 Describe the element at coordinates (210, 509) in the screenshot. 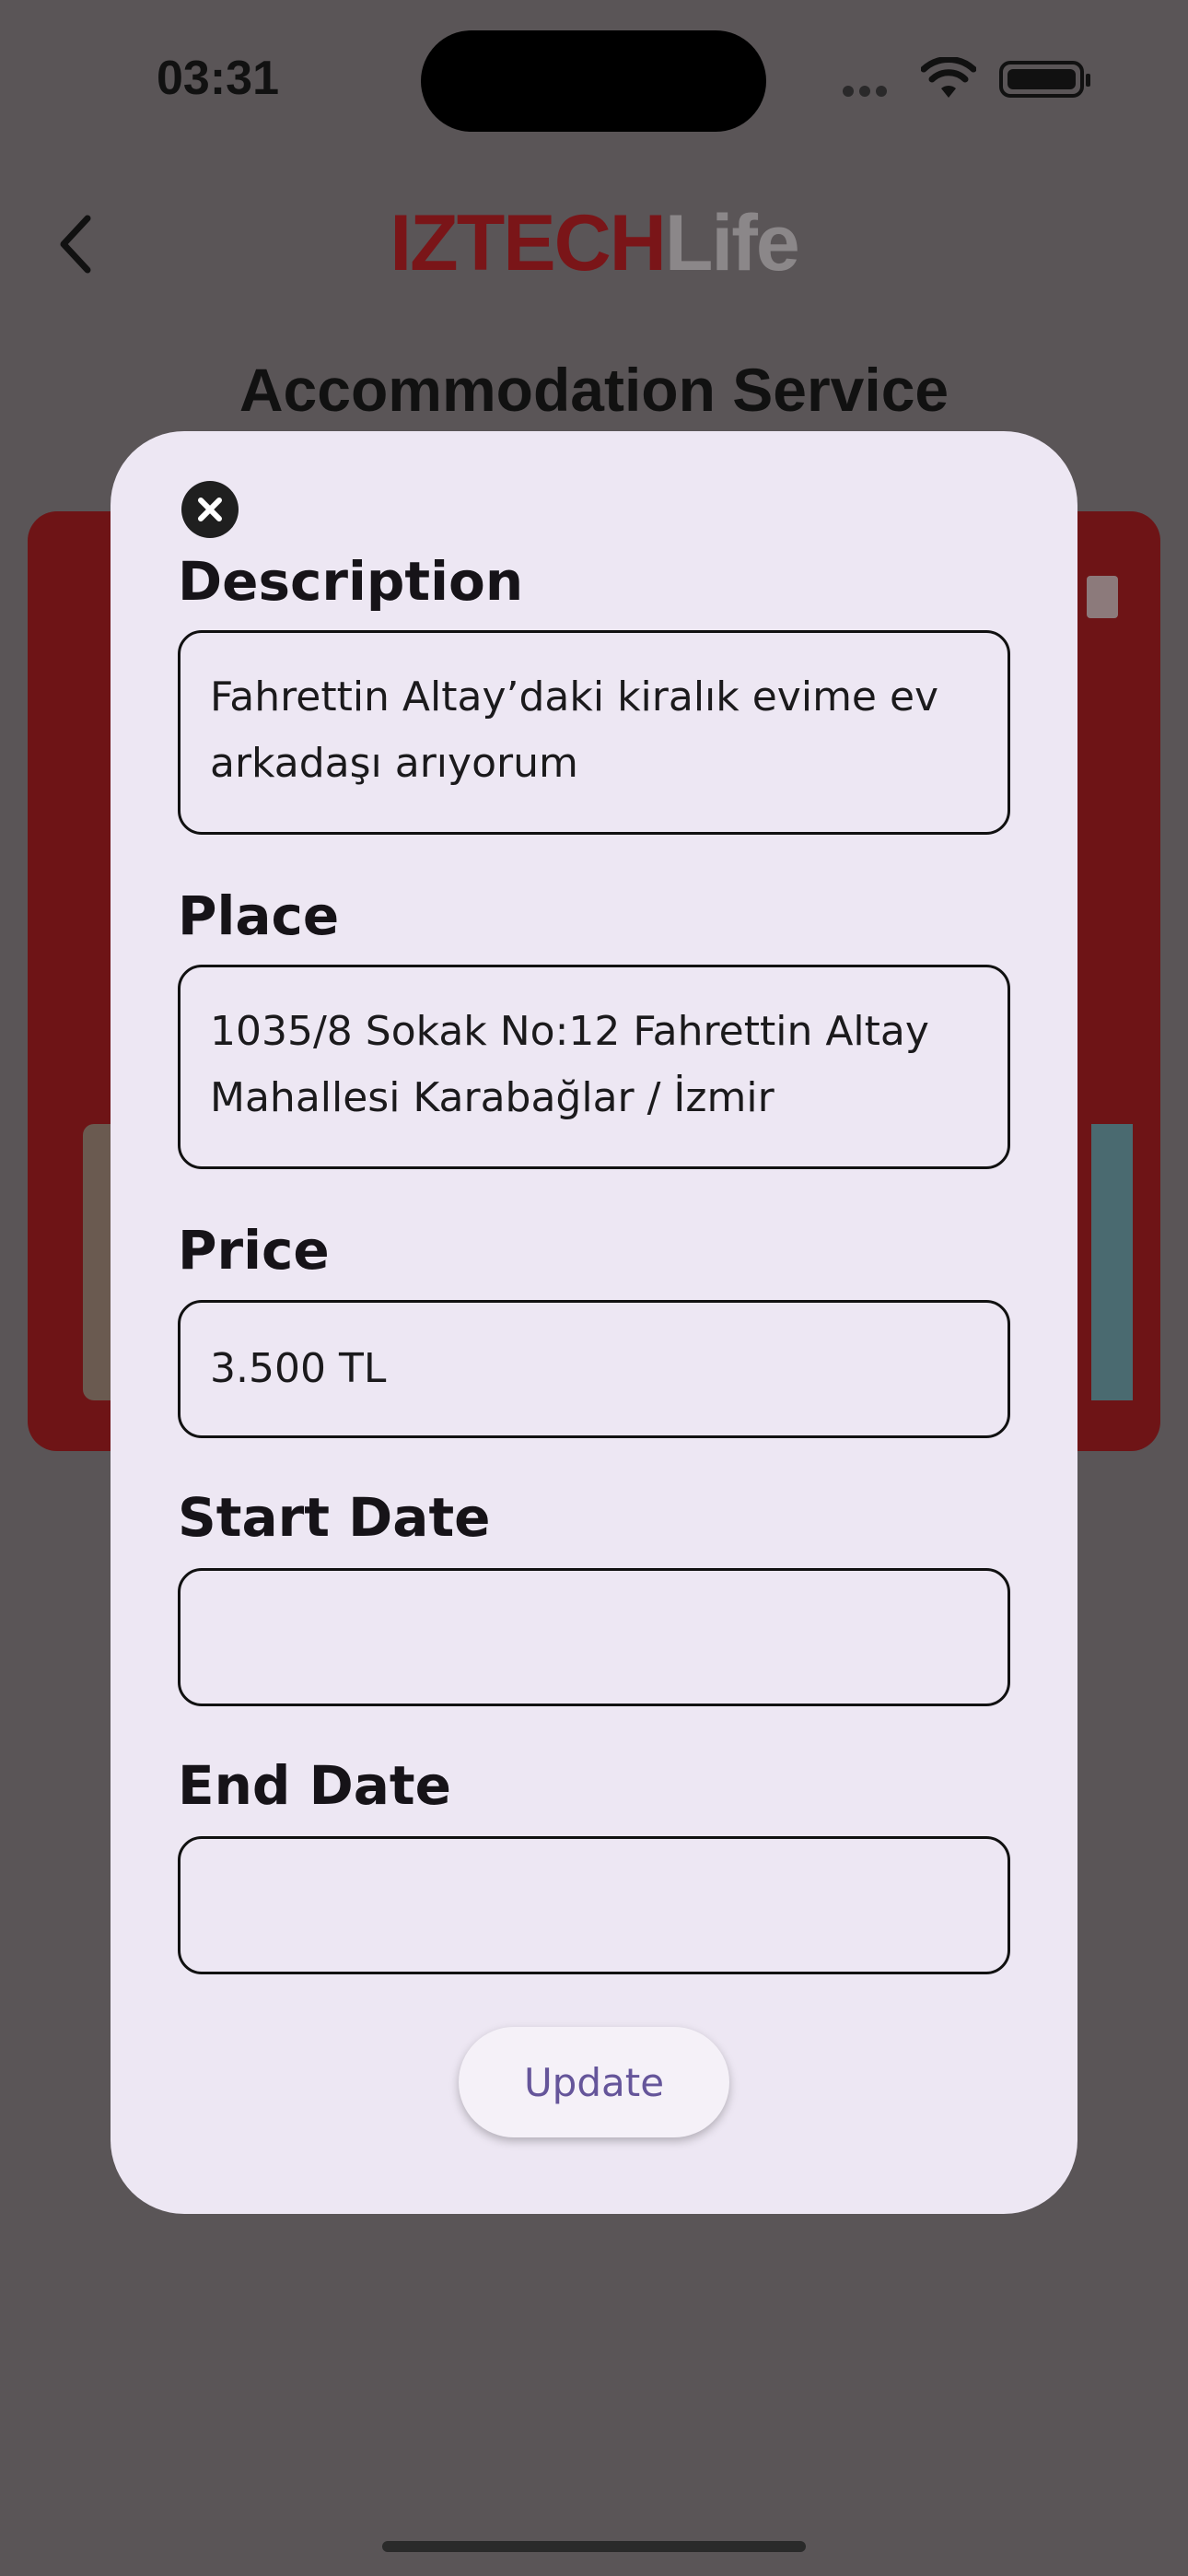

I see `close-icon` at that location.